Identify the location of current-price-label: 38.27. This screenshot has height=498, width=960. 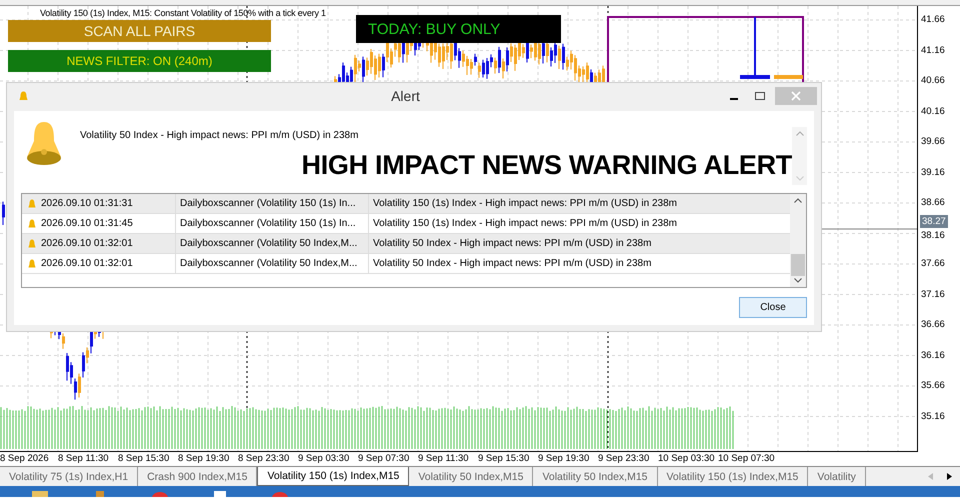
(934, 221).